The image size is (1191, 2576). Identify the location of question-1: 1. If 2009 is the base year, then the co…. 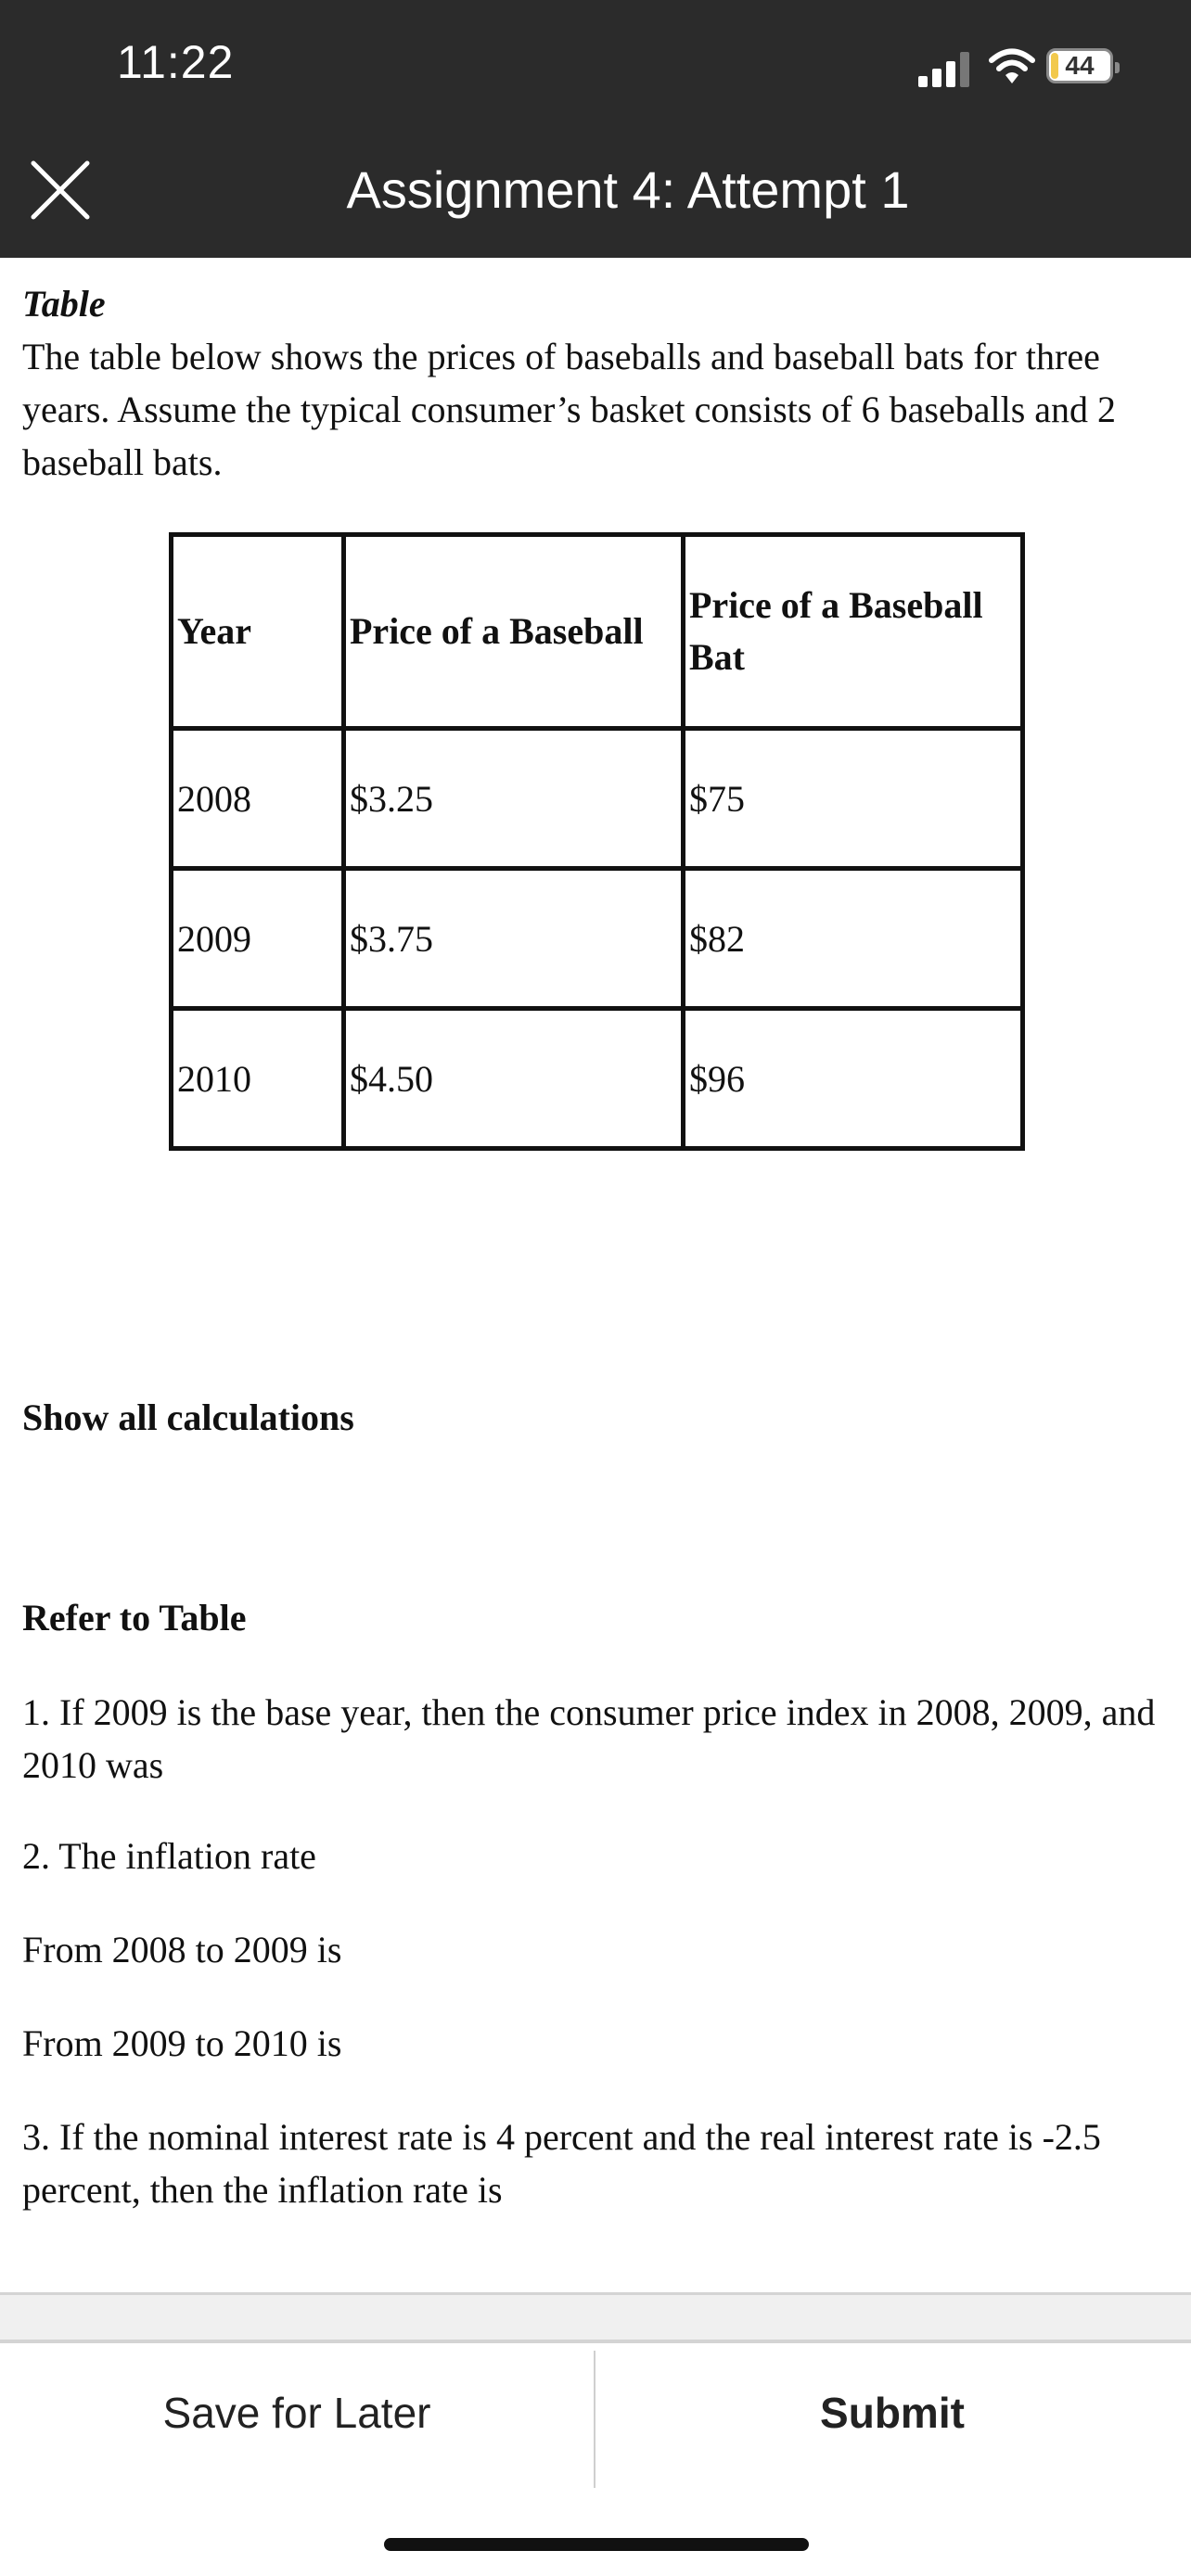
(589, 1739).